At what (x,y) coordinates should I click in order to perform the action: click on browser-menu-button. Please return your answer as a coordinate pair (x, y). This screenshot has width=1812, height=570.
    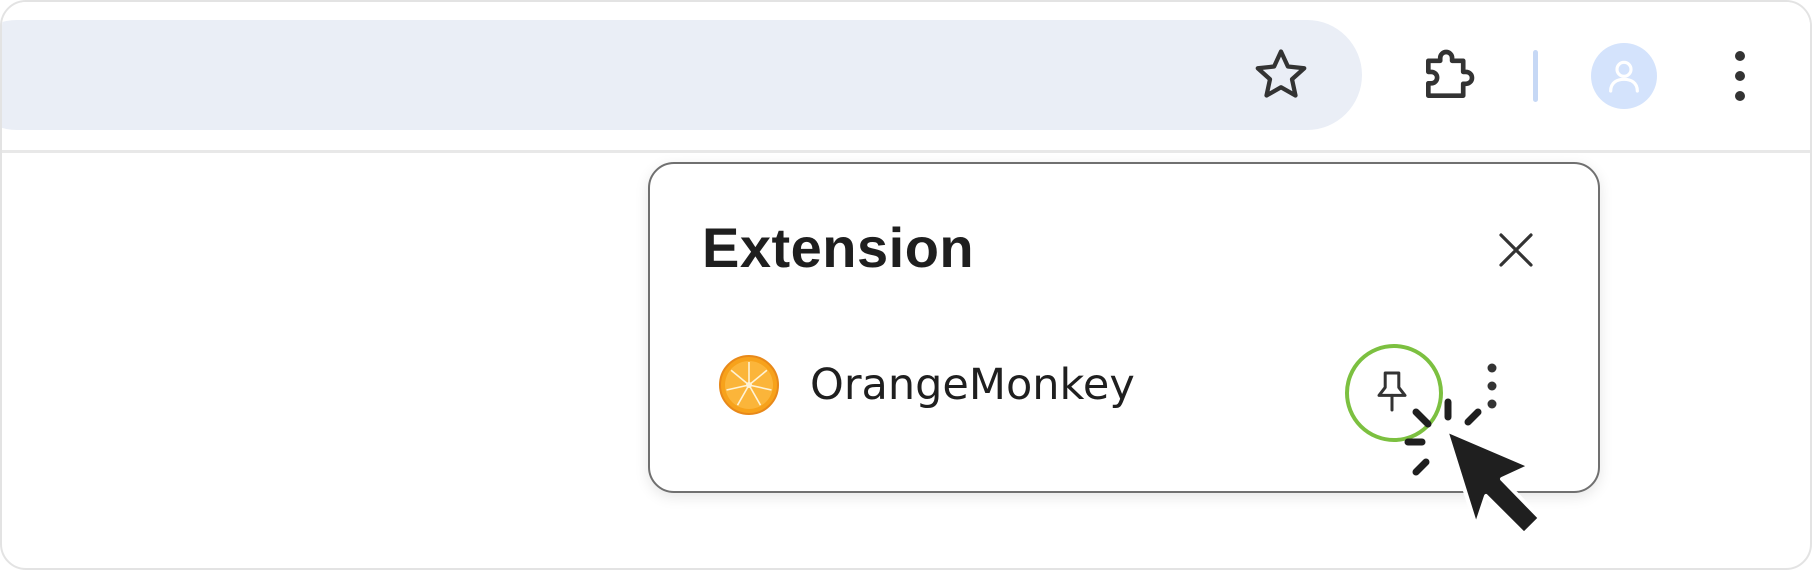
    Looking at the image, I should click on (1740, 76).